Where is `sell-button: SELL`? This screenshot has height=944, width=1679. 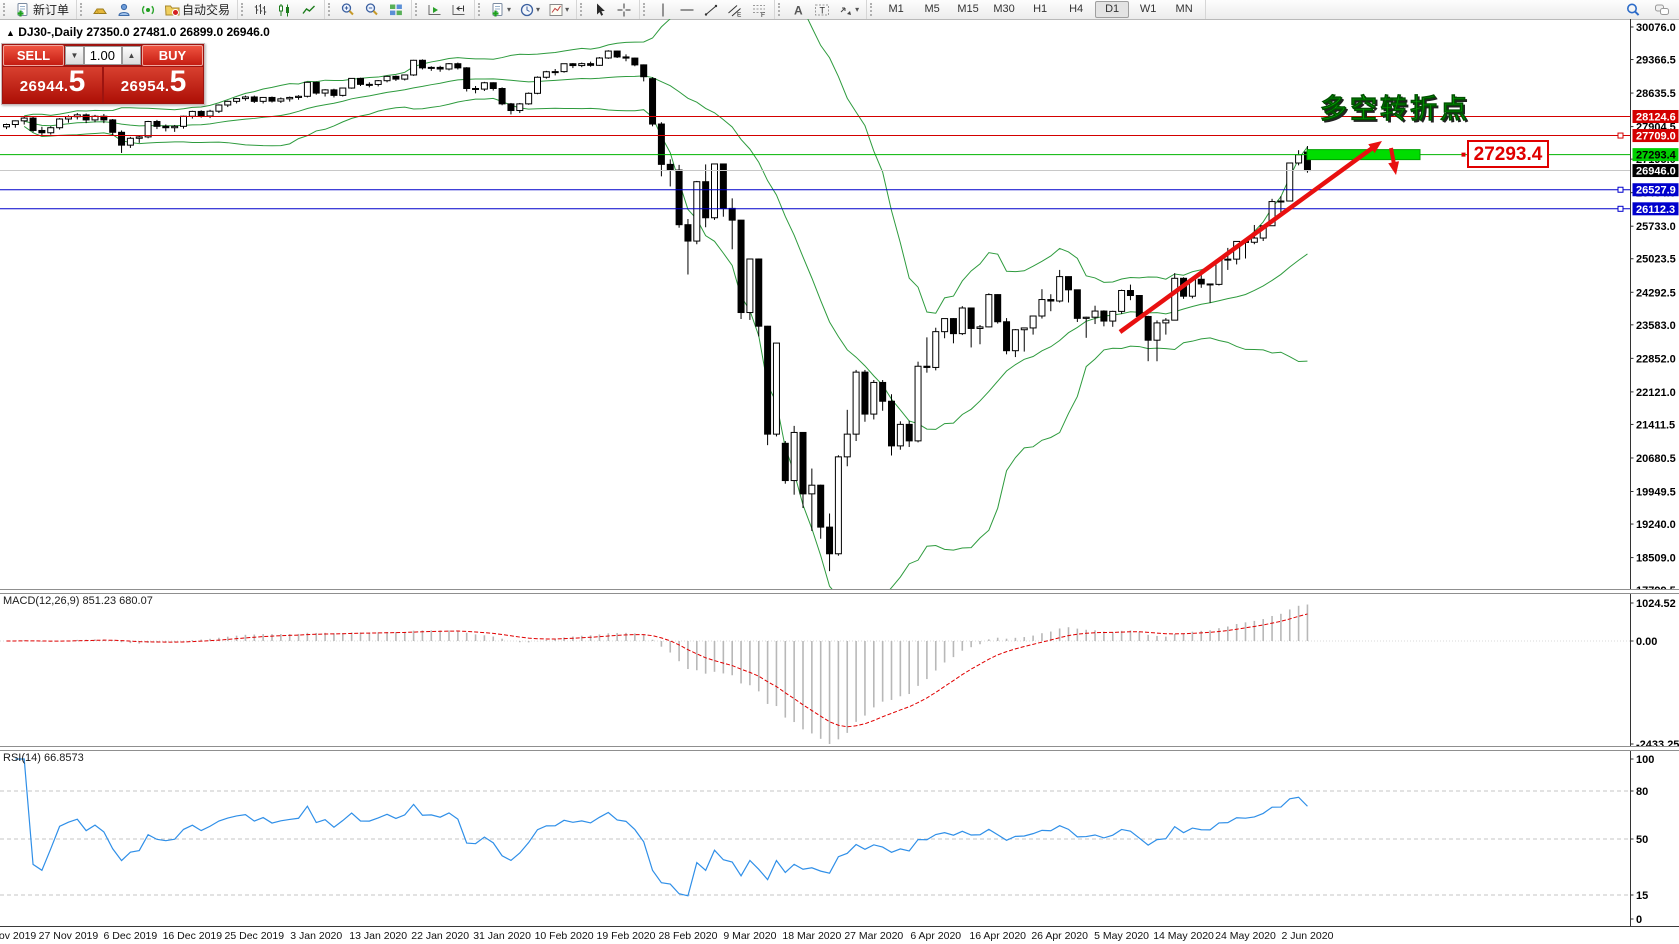
sell-button: SELL is located at coordinates (33, 55).